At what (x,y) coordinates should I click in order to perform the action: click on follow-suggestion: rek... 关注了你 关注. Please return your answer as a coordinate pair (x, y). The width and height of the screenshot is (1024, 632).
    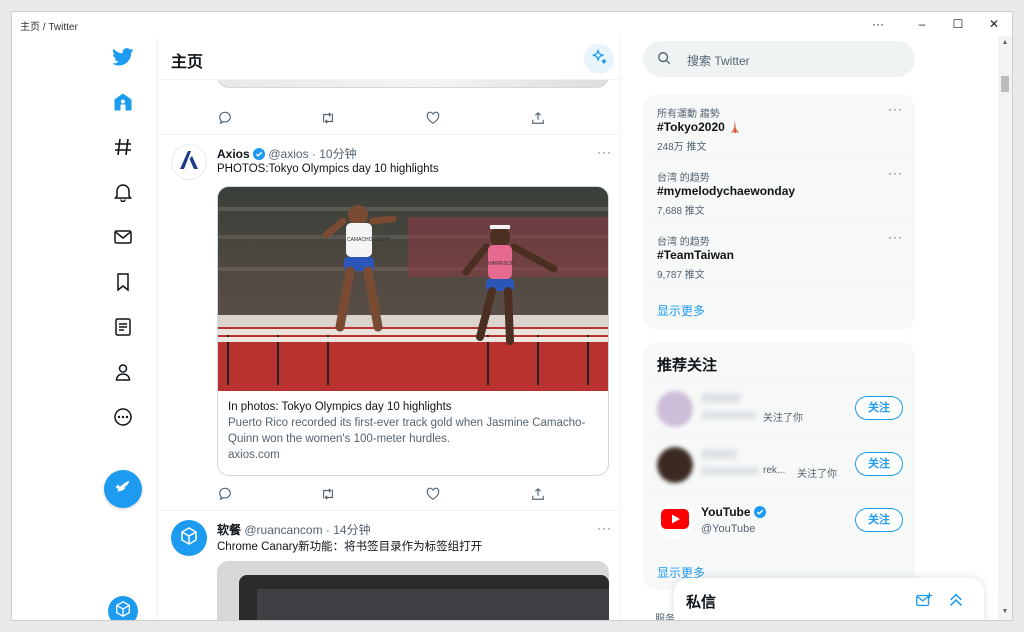
    Looking at the image, I should click on (779, 464).